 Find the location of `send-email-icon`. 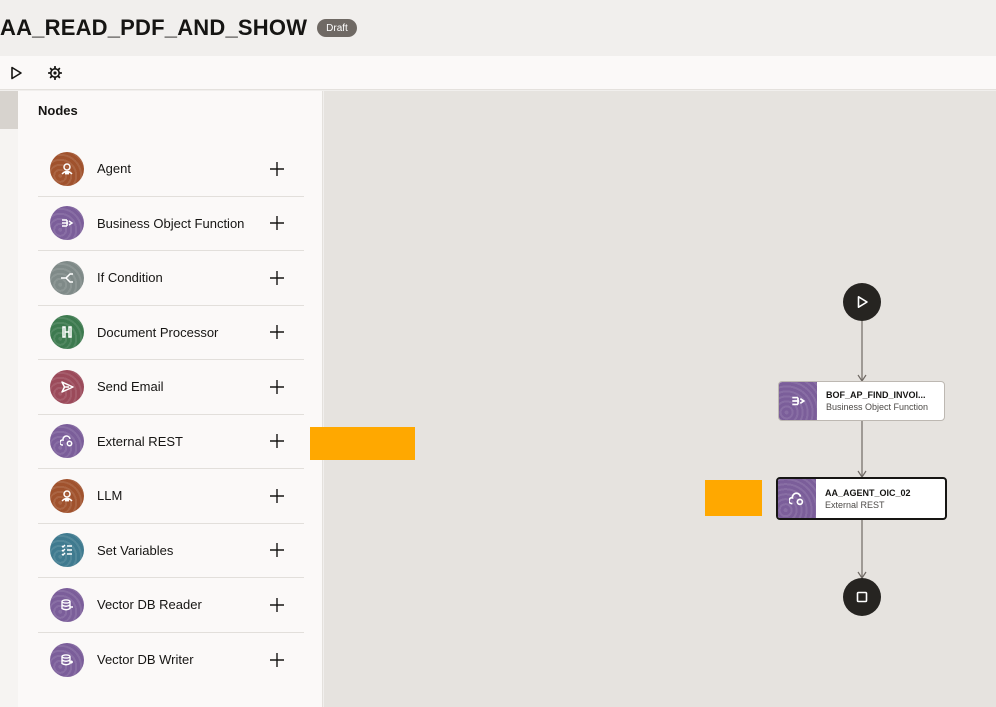

send-email-icon is located at coordinates (67, 386).